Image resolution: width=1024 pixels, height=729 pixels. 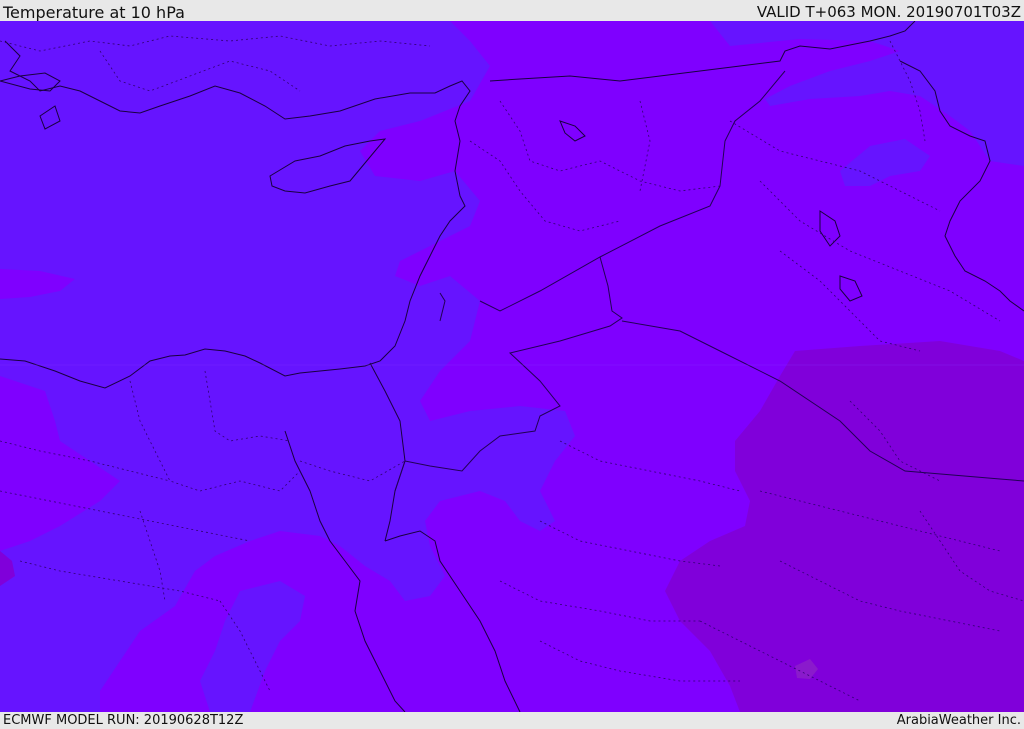 I want to click on model-run-label: ECMWF MODEL RUN: 20190628T12Z, so click(x=123, y=720).